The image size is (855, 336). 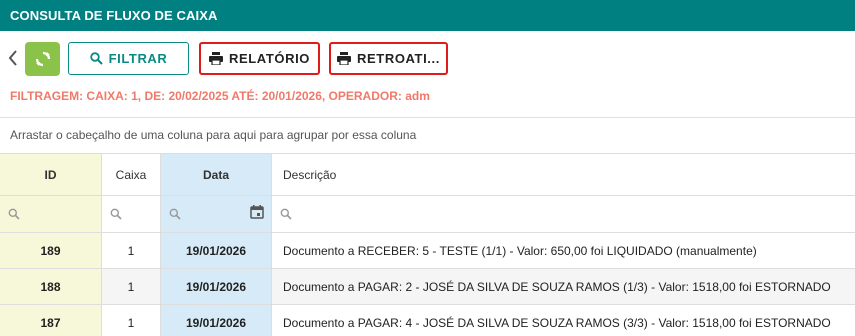 I want to click on filter-cell-caixa, so click(x=131, y=214).